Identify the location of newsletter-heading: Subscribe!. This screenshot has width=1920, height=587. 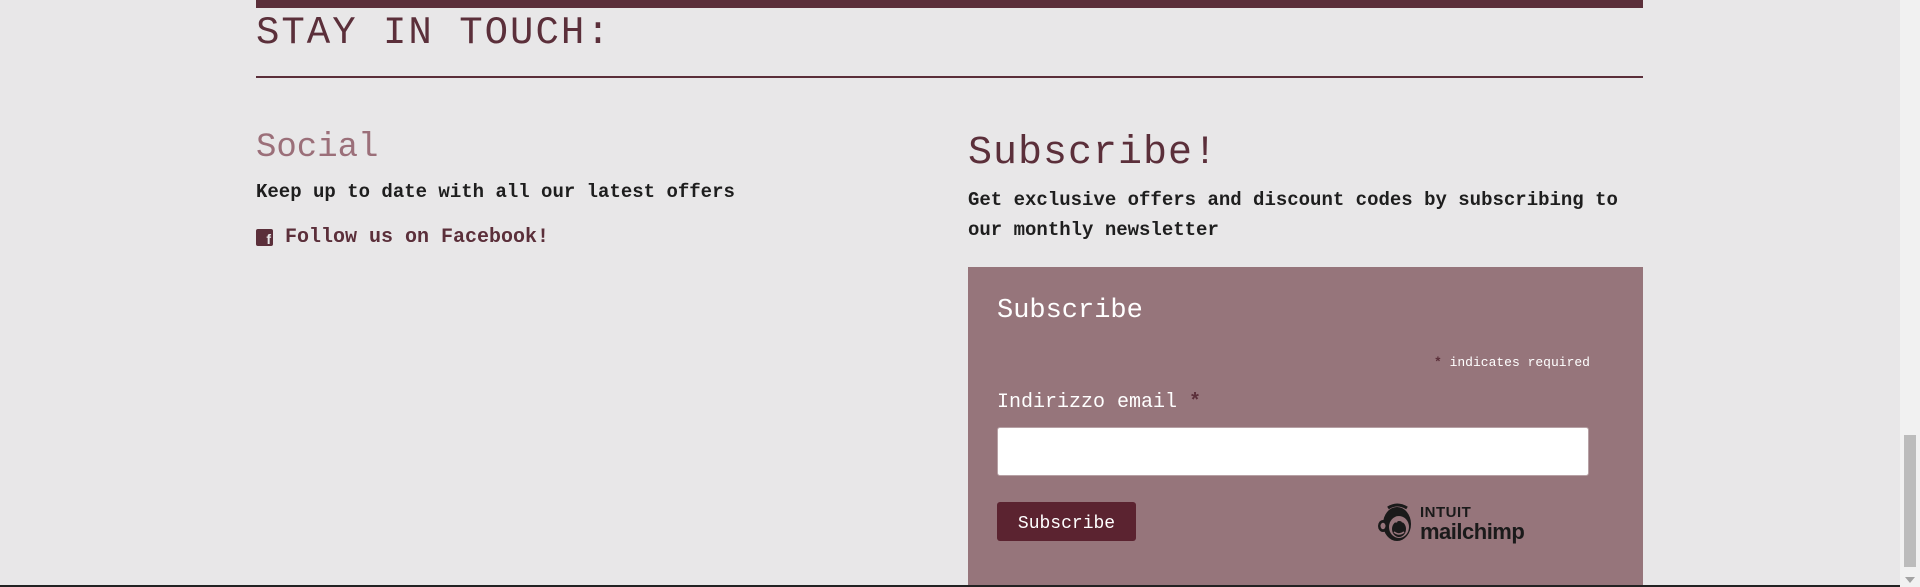
(1093, 153).